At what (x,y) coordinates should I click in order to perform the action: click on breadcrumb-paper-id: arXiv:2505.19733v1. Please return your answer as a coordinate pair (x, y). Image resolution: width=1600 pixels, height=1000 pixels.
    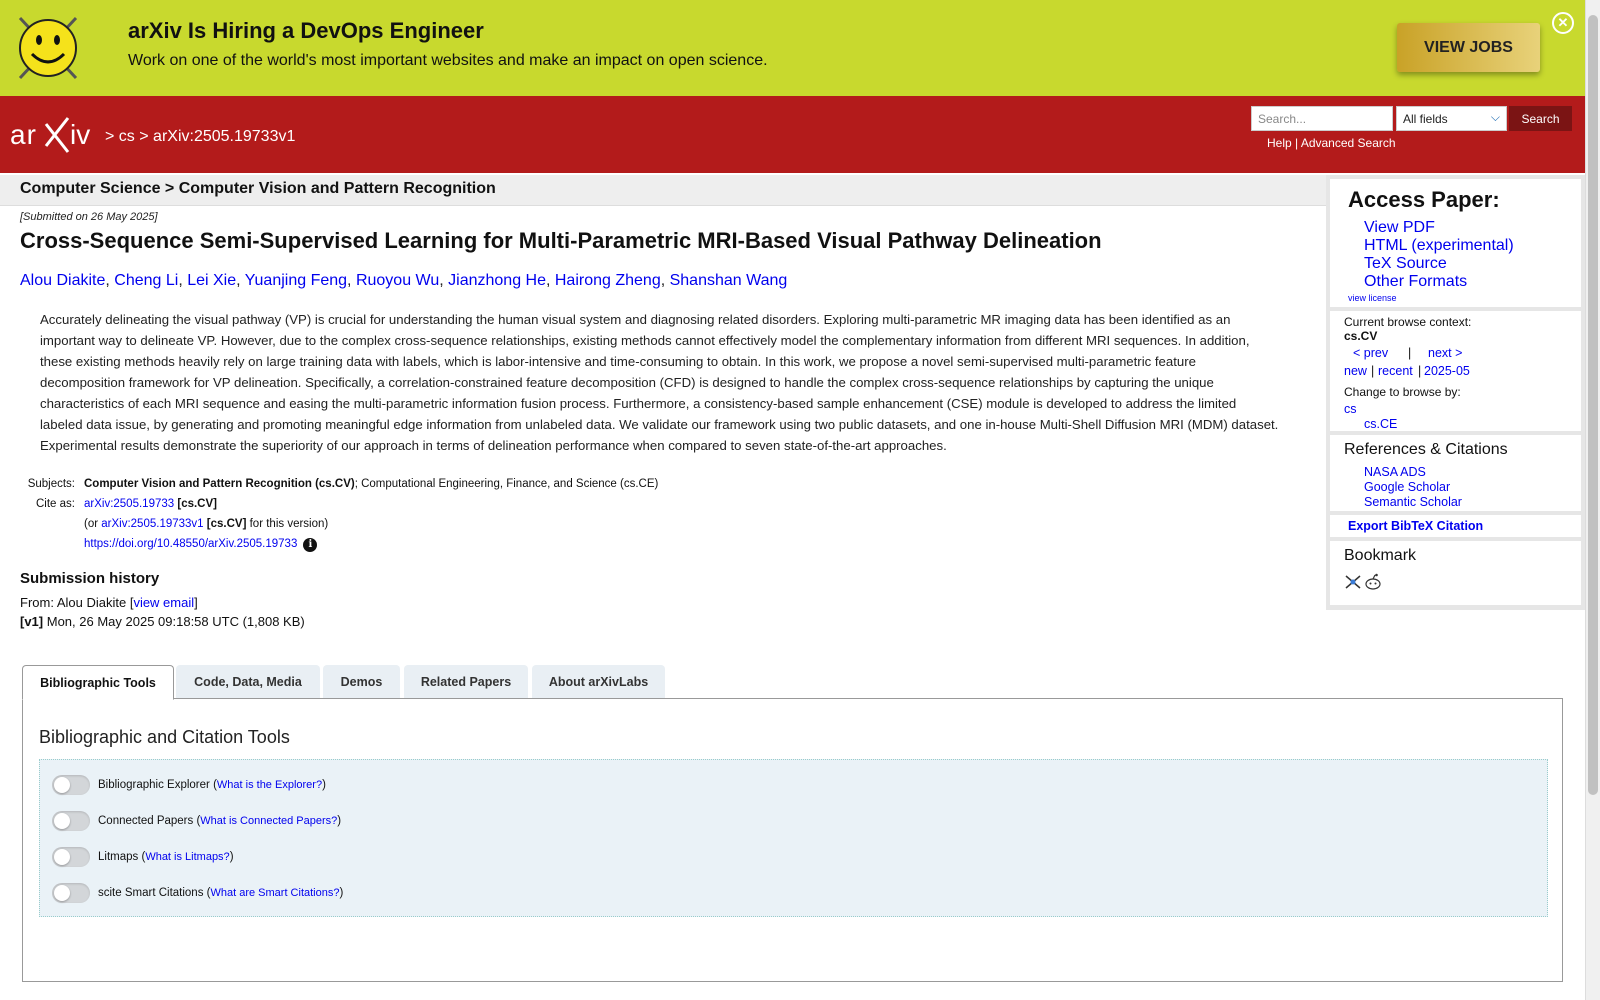
    Looking at the image, I should click on (224, 136).